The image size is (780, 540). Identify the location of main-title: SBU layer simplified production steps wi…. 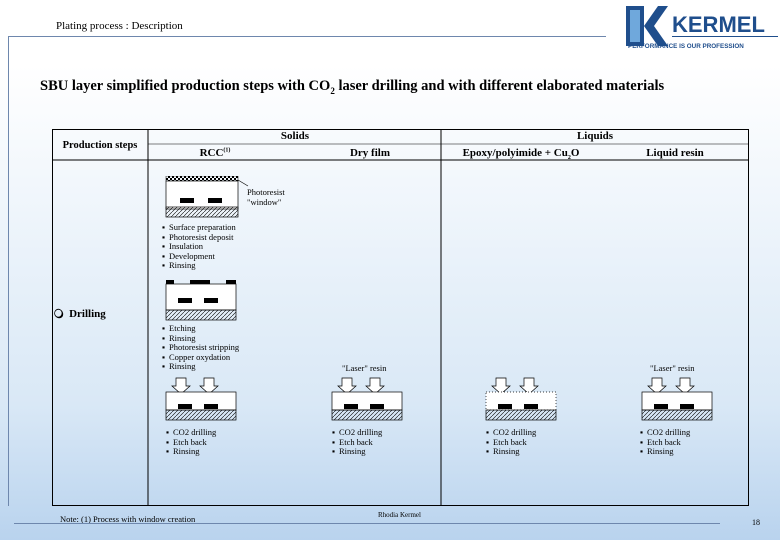
(352, 87).